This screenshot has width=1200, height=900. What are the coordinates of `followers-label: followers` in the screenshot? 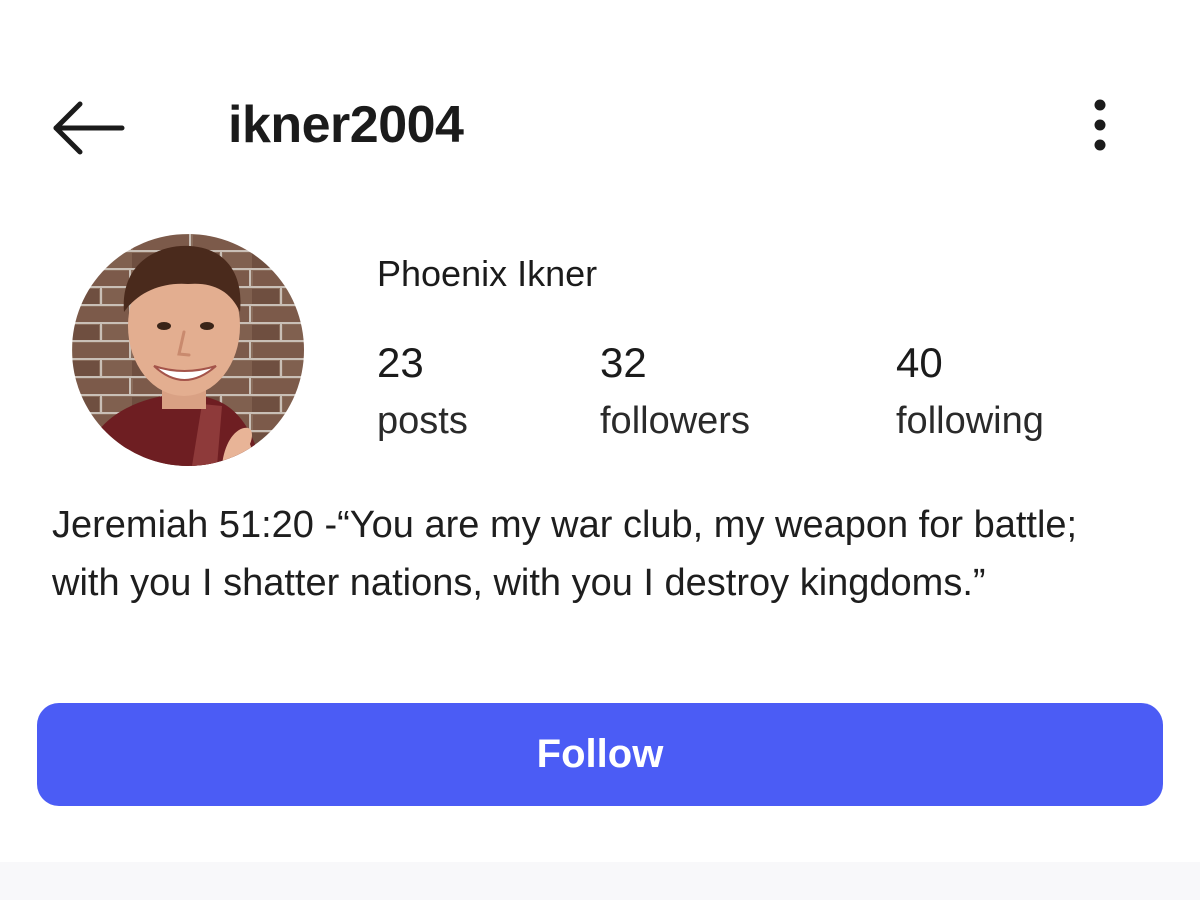 It's located at (675, 421).